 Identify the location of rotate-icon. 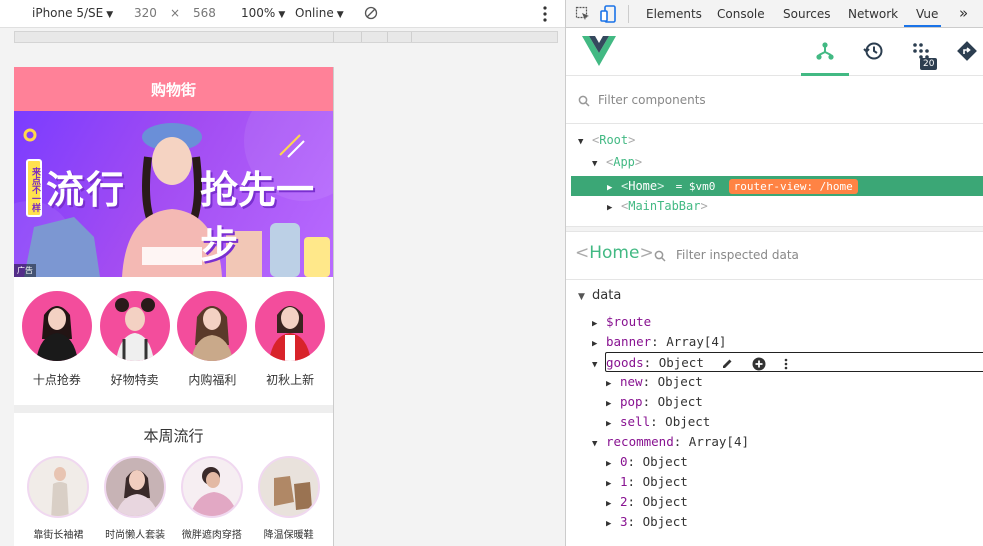
(371, 13).